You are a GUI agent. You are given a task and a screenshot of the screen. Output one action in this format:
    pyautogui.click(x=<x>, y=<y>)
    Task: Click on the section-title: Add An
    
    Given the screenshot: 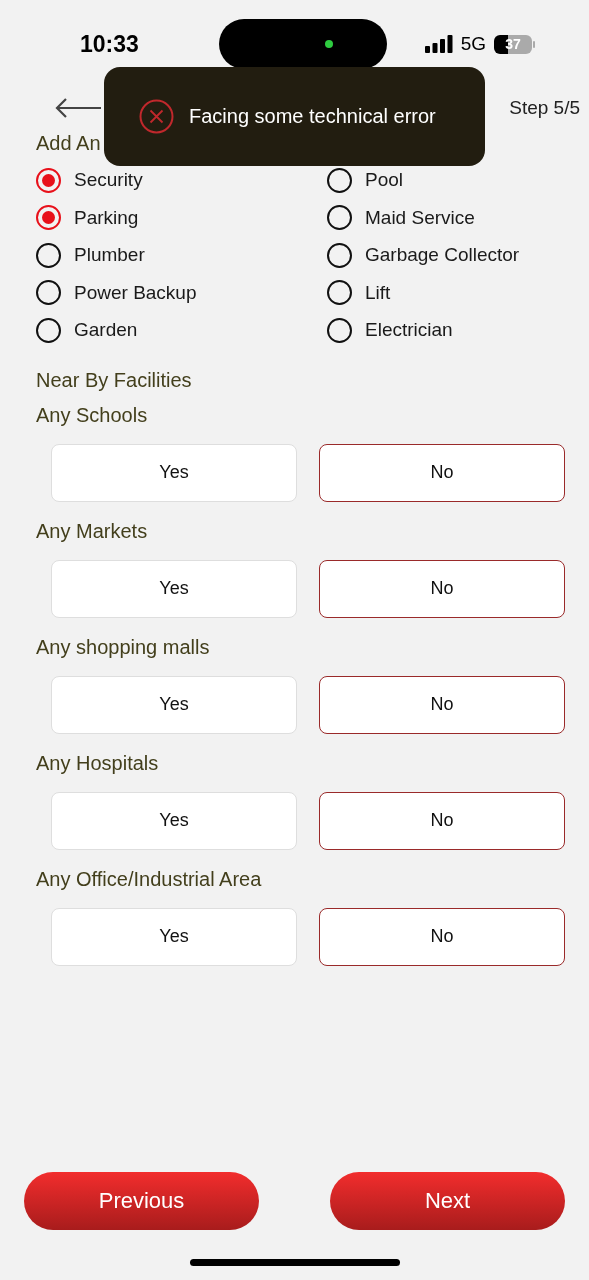 What is the action you would take?
    pyautogui.click(x=69, y=144)
    